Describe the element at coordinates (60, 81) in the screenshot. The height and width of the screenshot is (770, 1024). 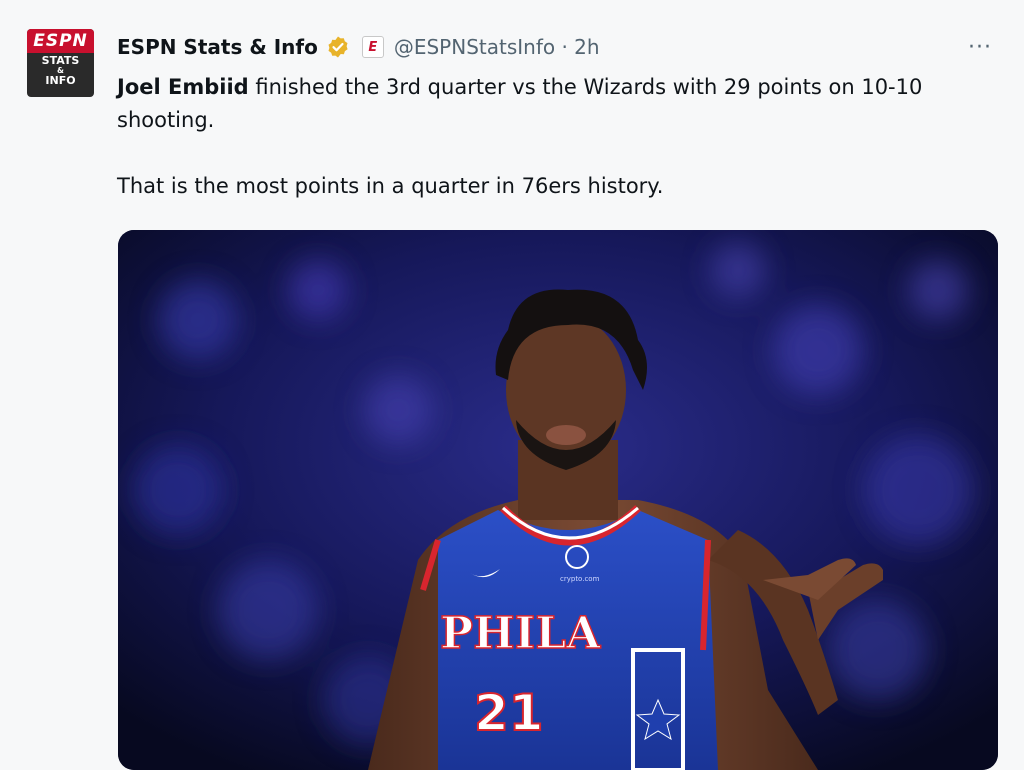
I see `avatar-line-3: INFO` at that location.